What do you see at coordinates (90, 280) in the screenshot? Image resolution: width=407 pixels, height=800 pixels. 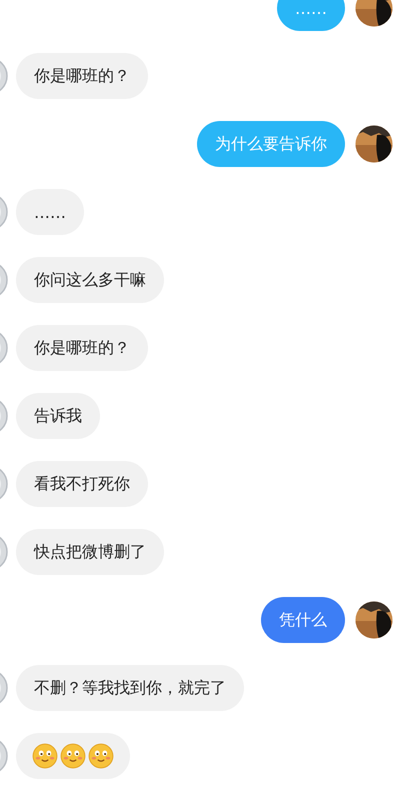 I see `message-bubble: 你问这么多干嘛` at bounding box center [90, 280].